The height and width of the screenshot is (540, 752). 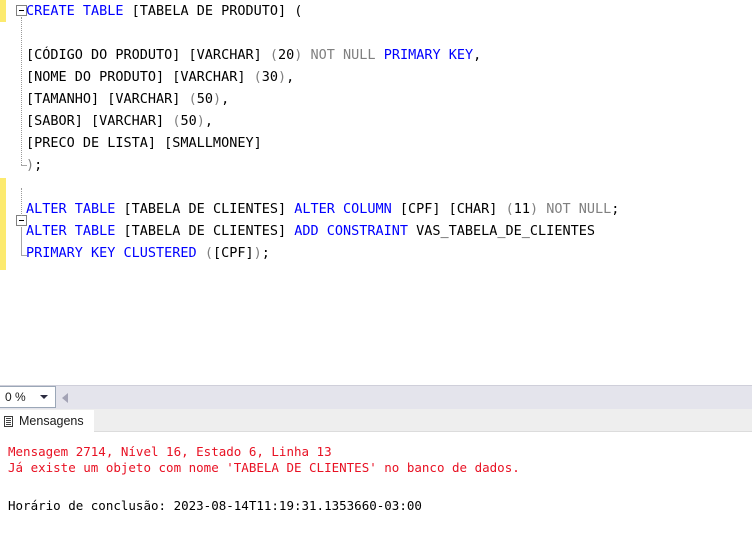 What do you see at coordinates (389, 77) in the screenshot?
I see `code-line: [NOME DO PRODUTO] [VARCHAR] (30),` at bounding box center [389, 77].